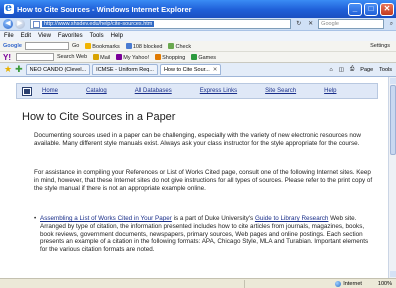 The width and height of the screenshot is (396, 288). I want to click on shopping-icon, so click(158, 56).